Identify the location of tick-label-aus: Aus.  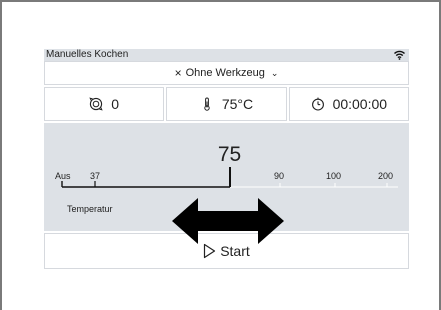
(63, 176).